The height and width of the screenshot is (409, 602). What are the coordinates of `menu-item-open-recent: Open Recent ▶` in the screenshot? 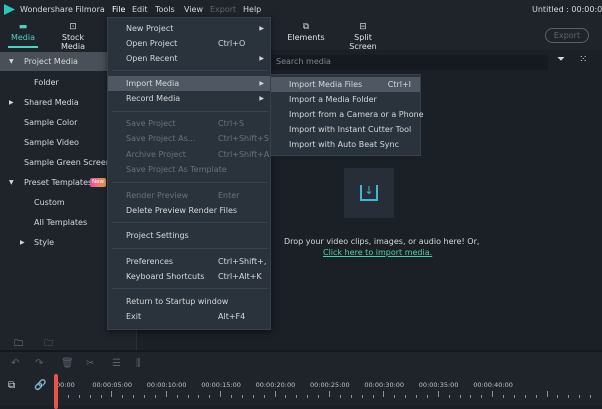 It's located at (189, 58).